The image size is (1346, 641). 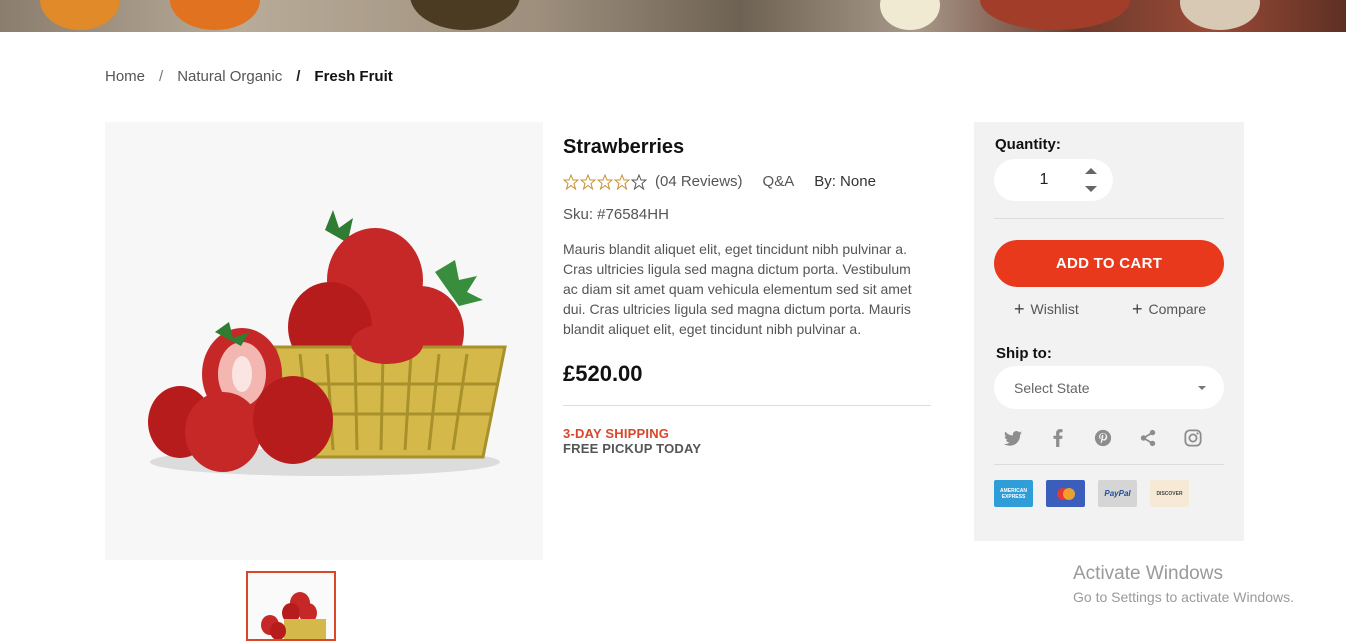 What do you see at coordinates (748, 181) in the screenshot?
I see `rating-row: (04 Reviews) Q&A By: None` at bounding box center [748, 181].